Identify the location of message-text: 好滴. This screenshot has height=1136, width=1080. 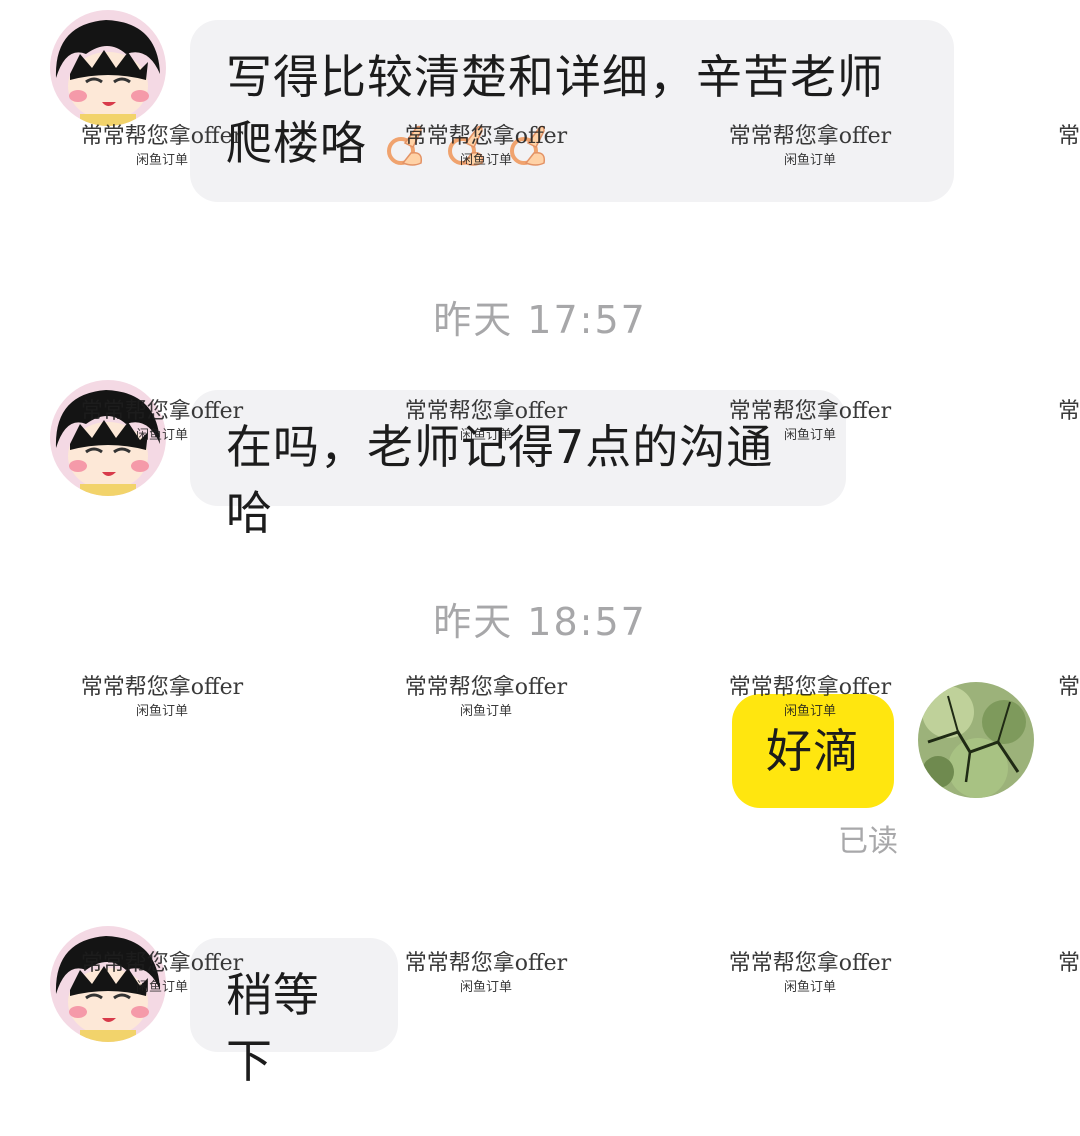
(813, 751).